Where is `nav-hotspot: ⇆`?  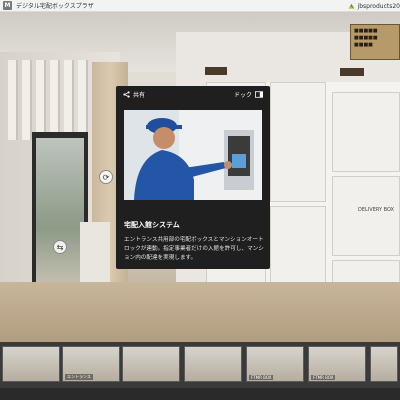 nav-hotspot: ⇆ is located at coordinates (60, 247).